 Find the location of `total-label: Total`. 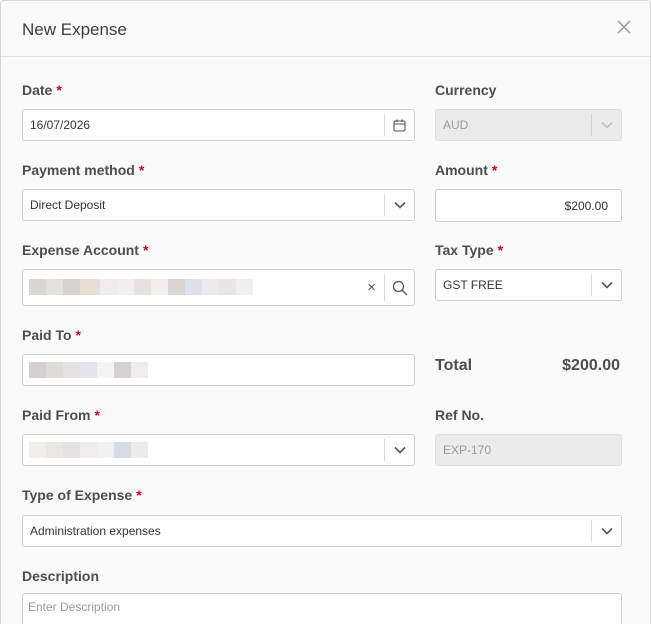

total-label: Total is located at coordinates (454, 365).